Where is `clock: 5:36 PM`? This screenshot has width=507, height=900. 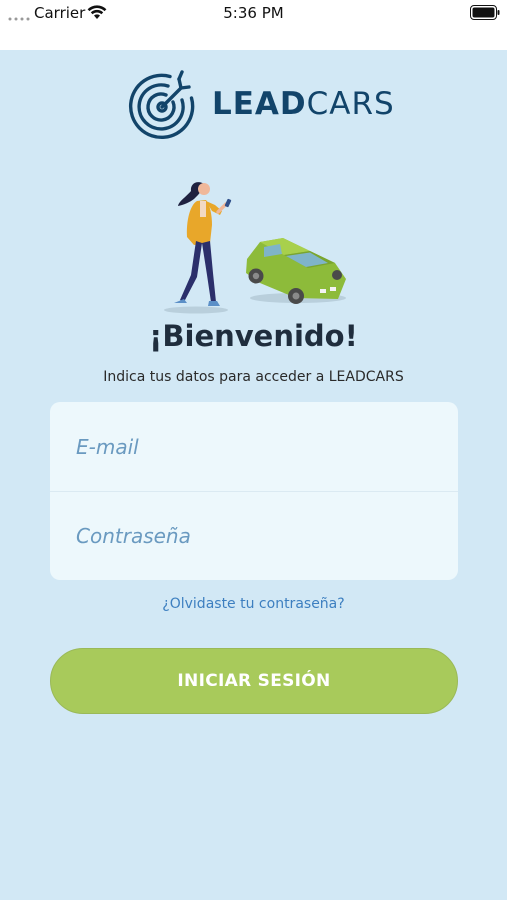 clock: 5:36 PM is located at coordinates (253, 13).